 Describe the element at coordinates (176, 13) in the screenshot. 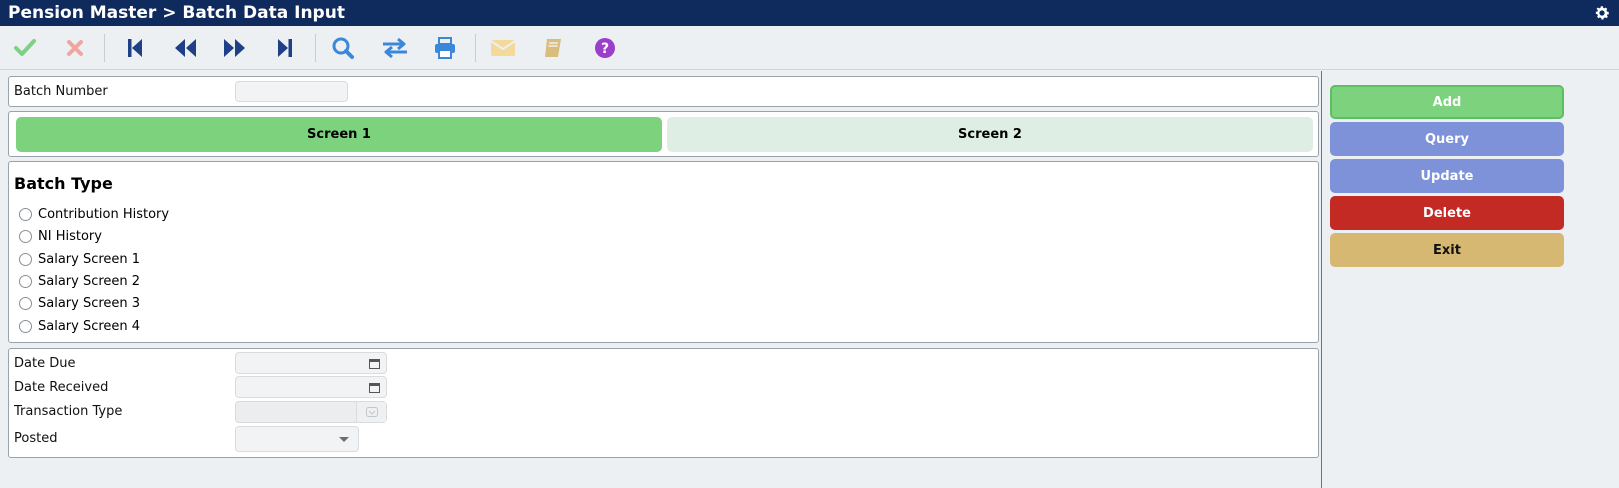

I see `page-title: Pension Master > Batch Data Input` at that location.